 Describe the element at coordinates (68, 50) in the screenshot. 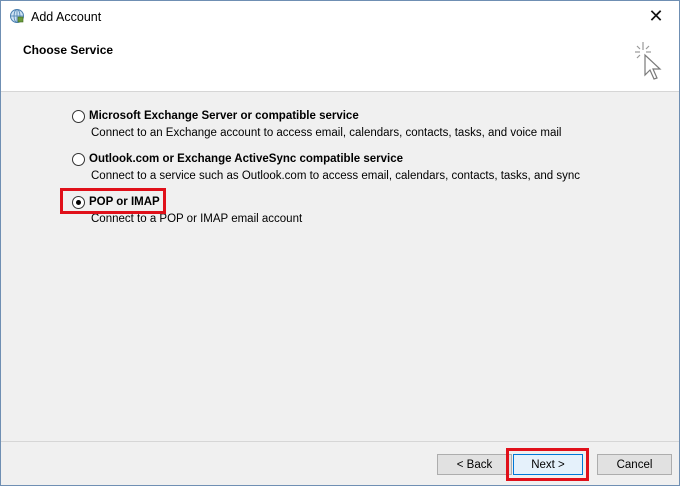

I see `page-title: Choose Service` at that location.